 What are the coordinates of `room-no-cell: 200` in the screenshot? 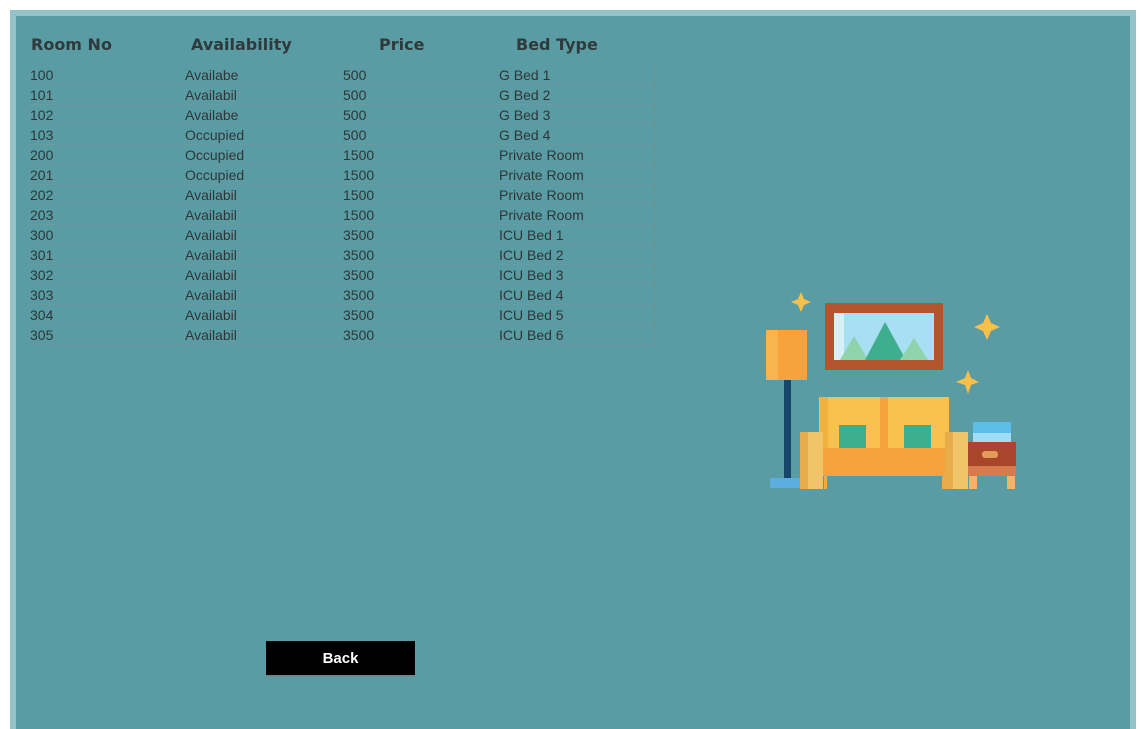 It's located at (42, 155).